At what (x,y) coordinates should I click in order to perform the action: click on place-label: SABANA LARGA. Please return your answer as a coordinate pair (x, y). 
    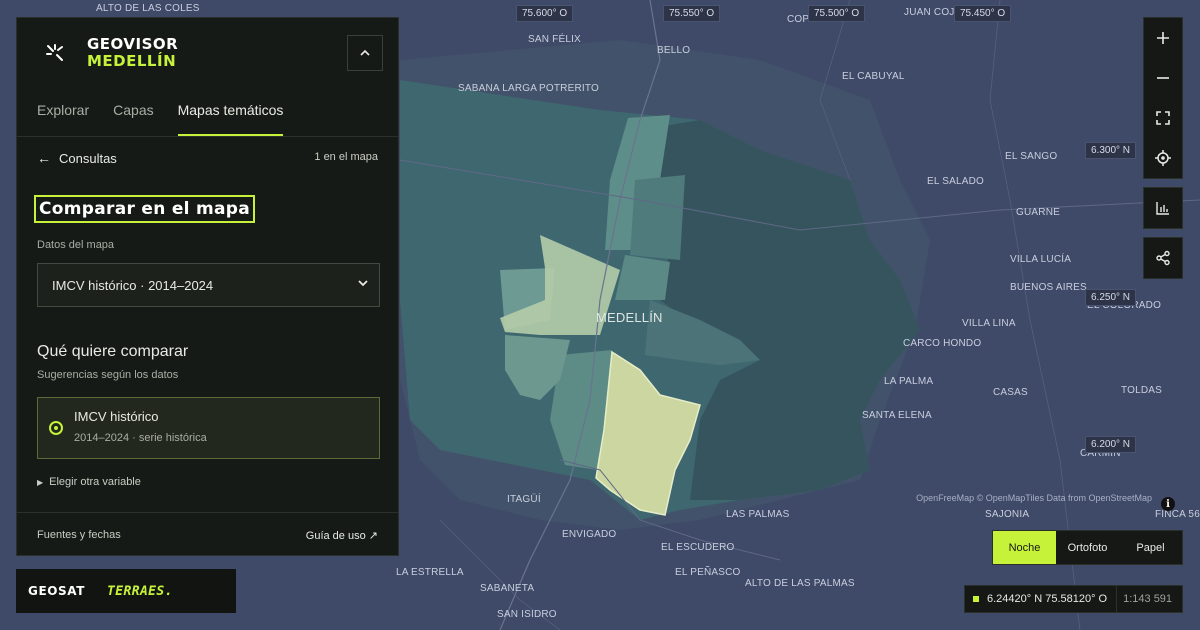
    Looking at the image, I should click on (498, 88).